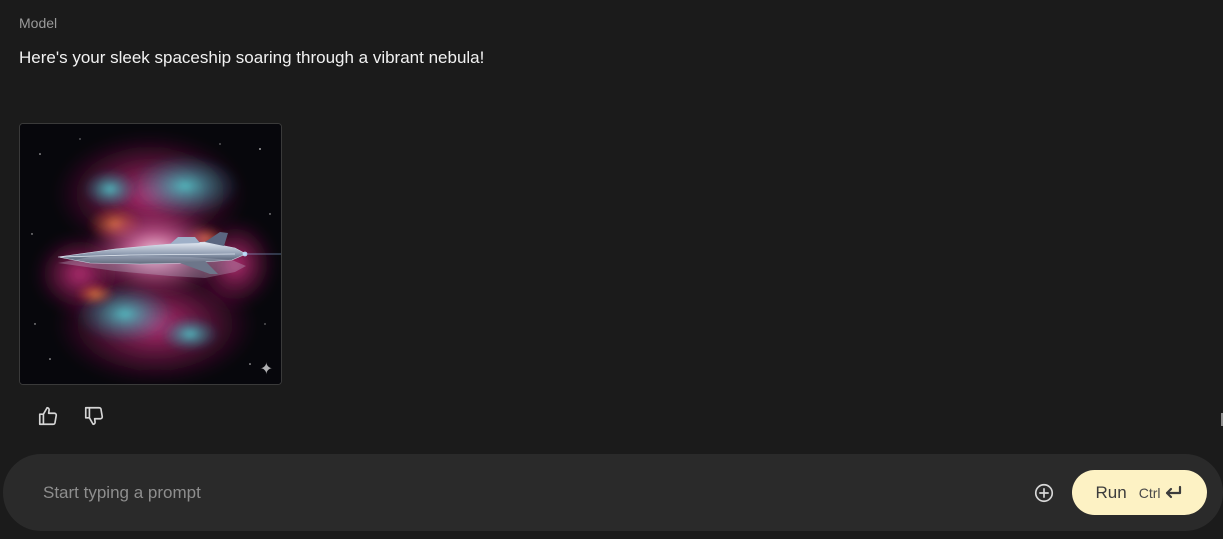 The image size is (1223, 539). I want to click on prompt-input, so click(493, 493).